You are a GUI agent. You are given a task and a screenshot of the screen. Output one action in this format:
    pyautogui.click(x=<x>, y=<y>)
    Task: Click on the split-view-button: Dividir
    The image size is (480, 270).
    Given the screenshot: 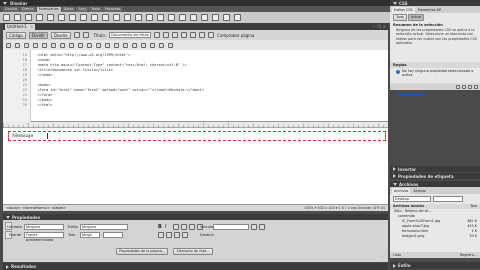 What is the action you would take?
    pyautogui.click(x=38, y=35)
    